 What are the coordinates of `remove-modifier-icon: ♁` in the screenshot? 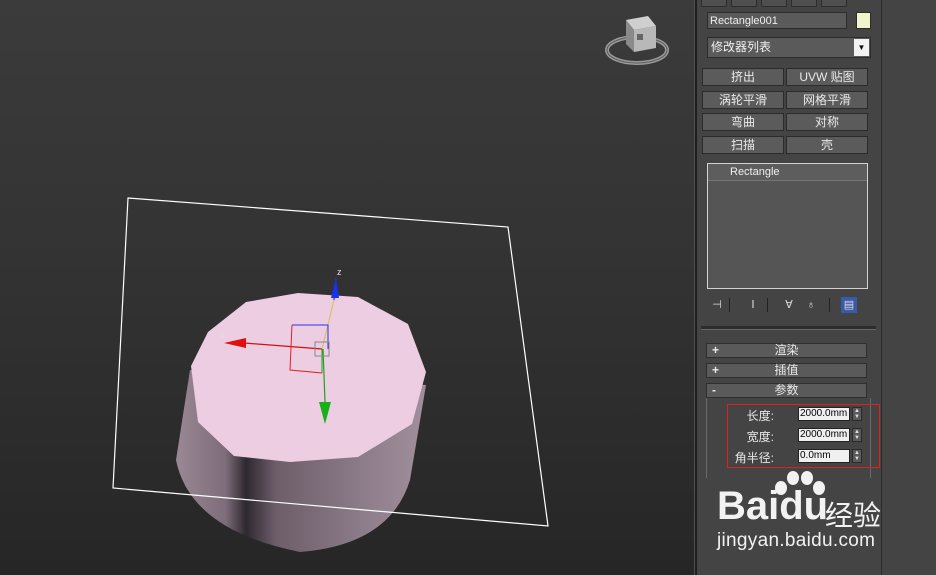 It's located at (811, 305).